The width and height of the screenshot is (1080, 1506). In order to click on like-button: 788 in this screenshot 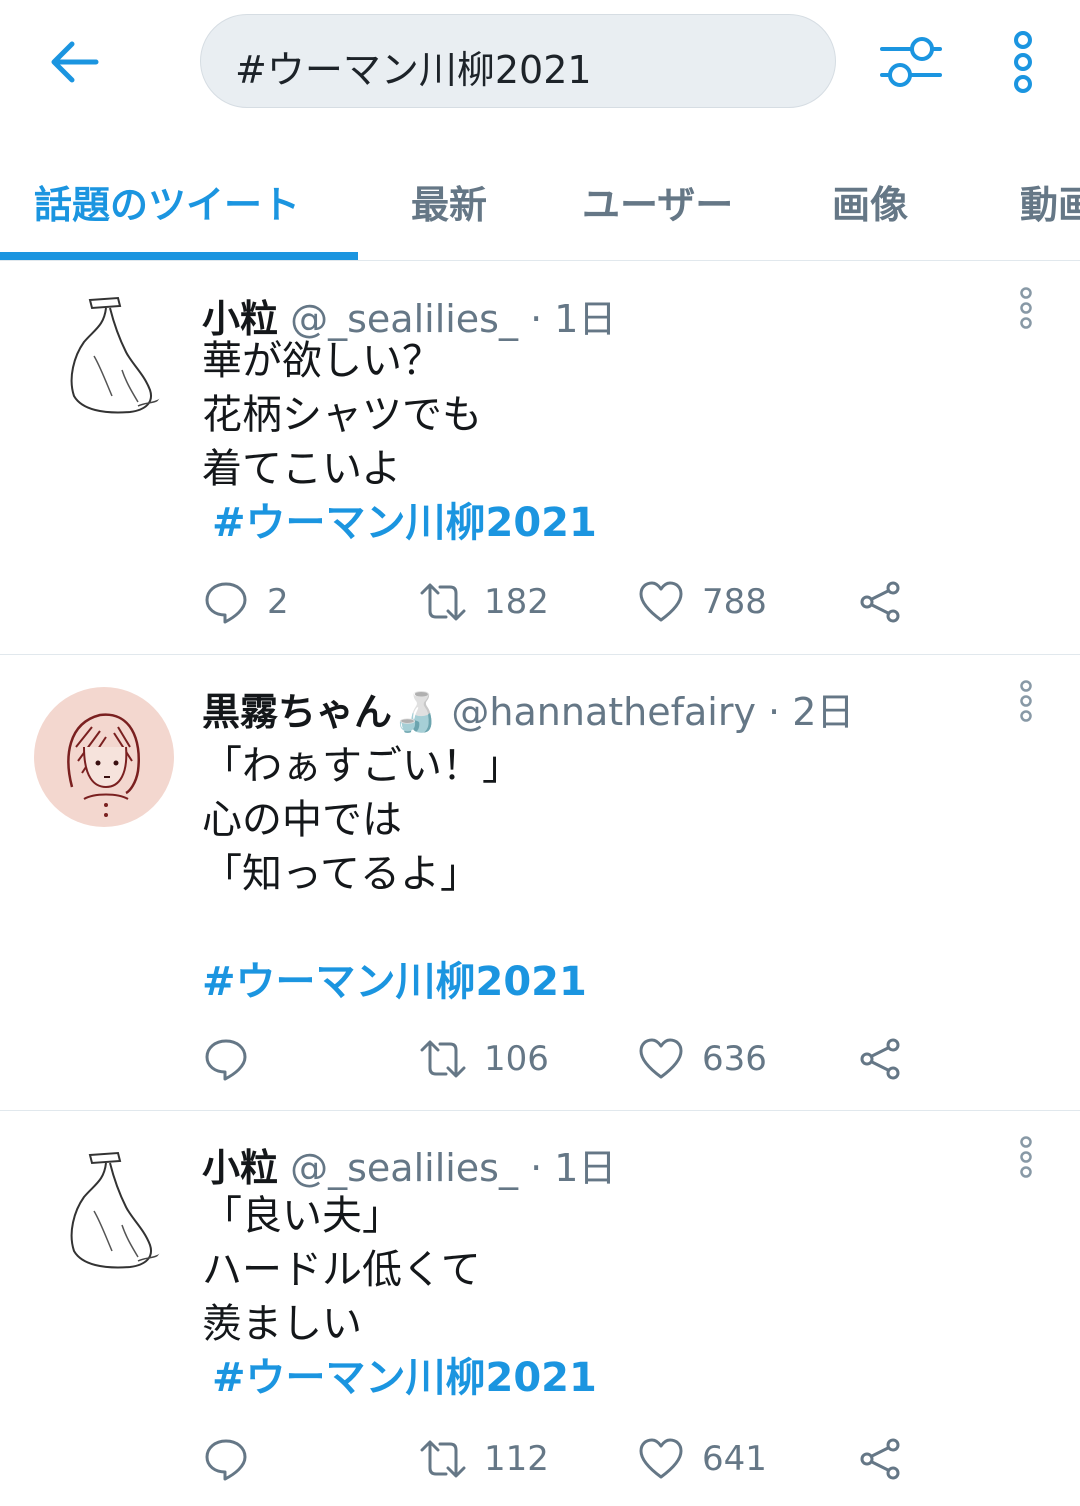, I will do `click(702, 602)`.